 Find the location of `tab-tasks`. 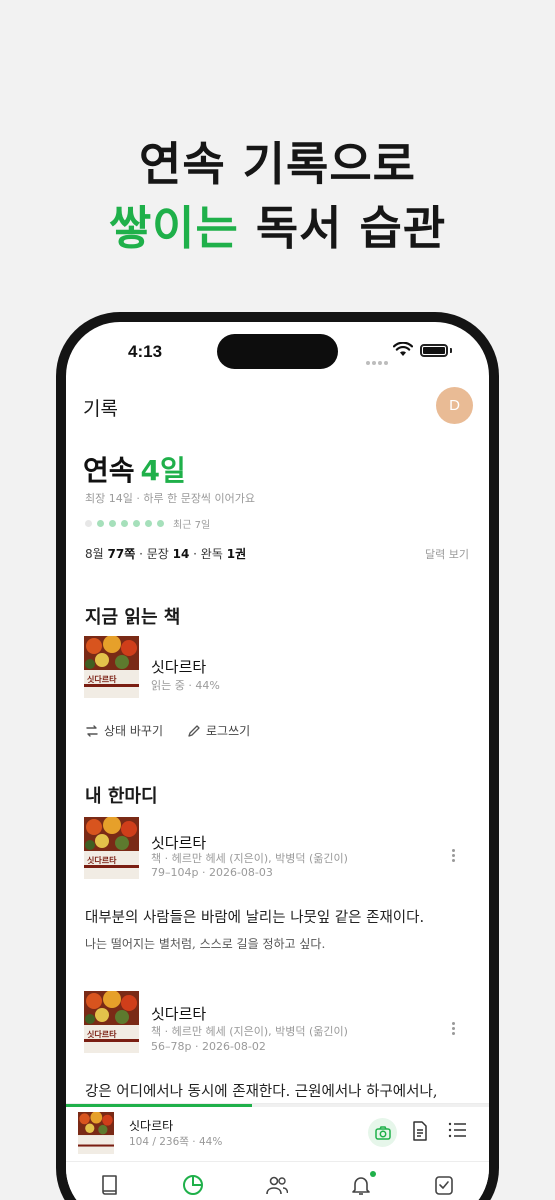

tab-tasks is located at coordinates (444, 1186).